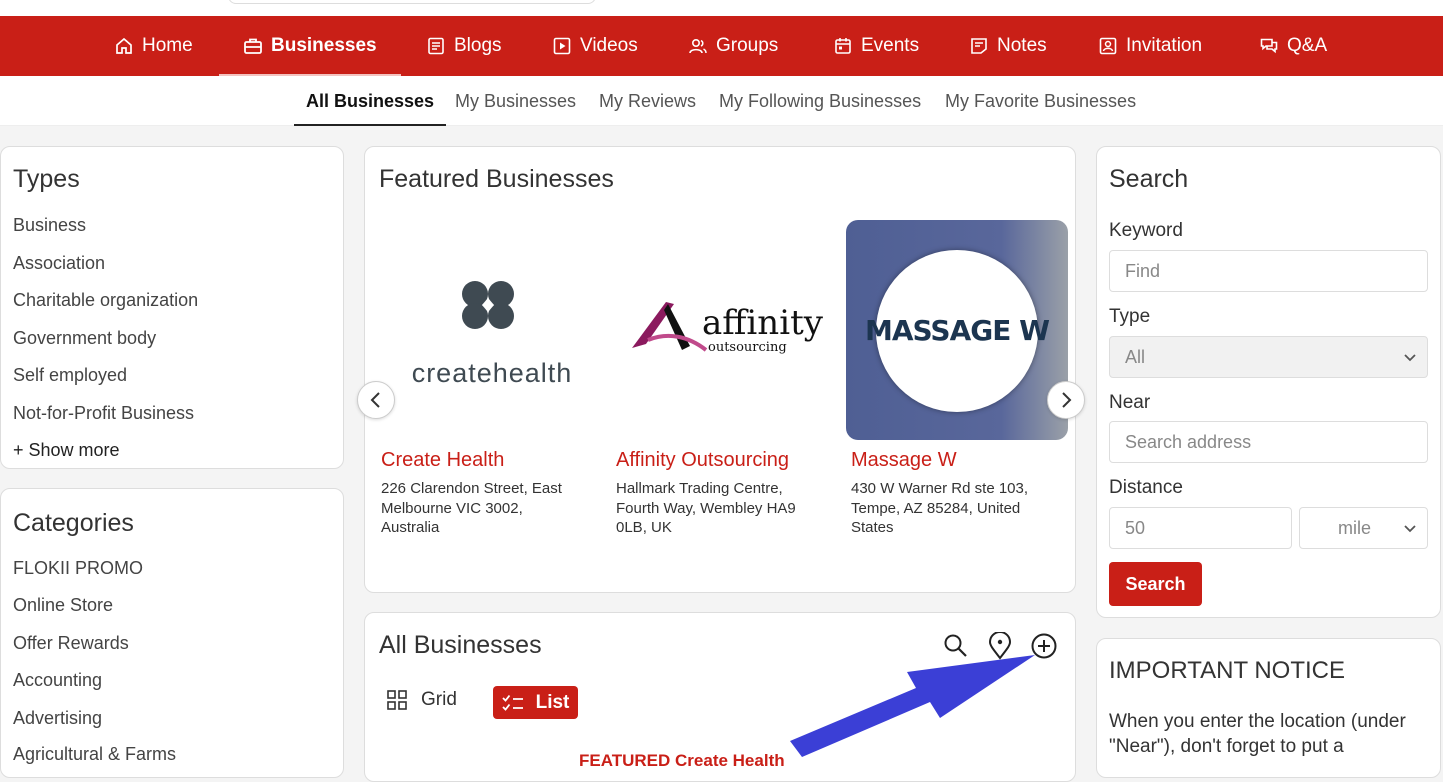  Describe the element at coordinates (512, 702) in the screenshot. I see `list-check-icon` at that location.